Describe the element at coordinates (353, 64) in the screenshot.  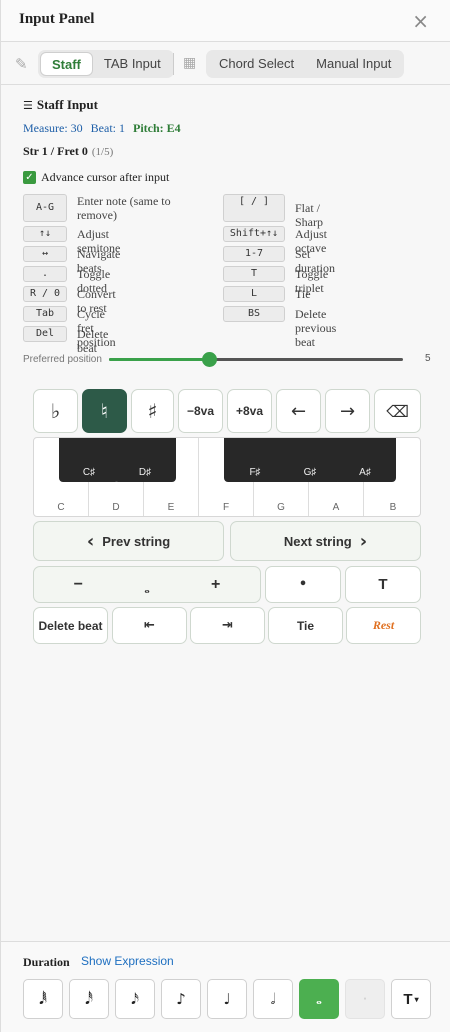
I see `tab-manual-input: Manual Input` at that location.